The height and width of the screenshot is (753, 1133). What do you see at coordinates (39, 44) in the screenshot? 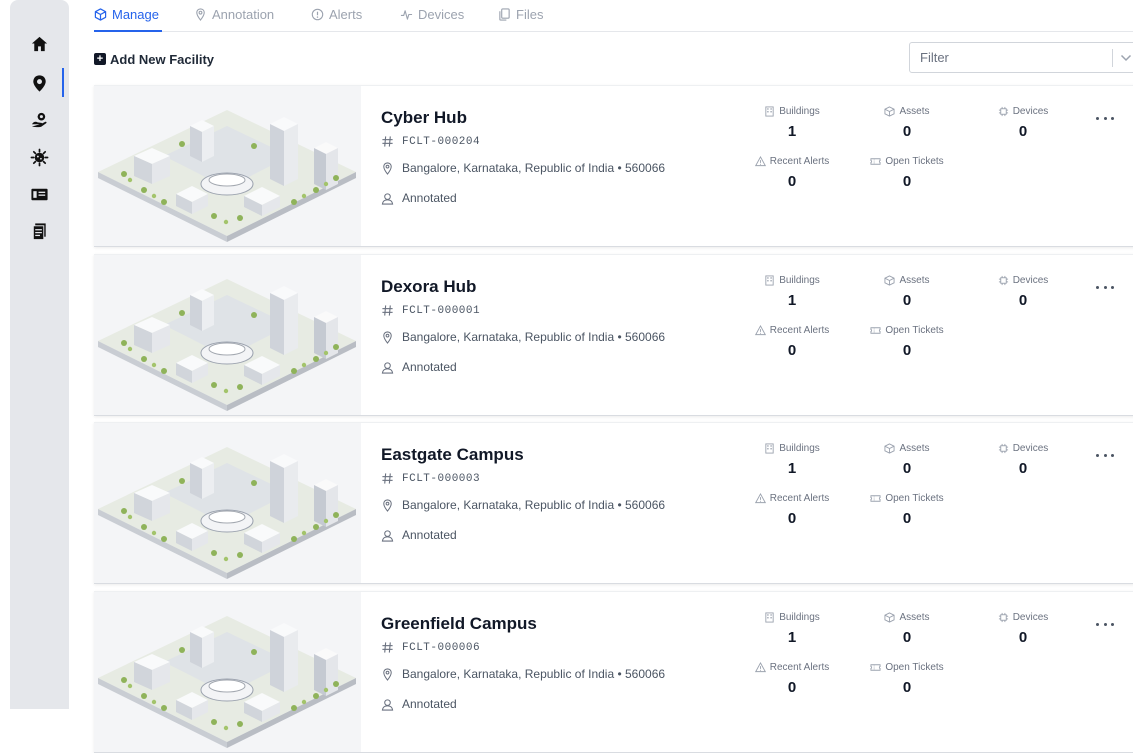
I see `sidebar-item-home` at bounding box center [39, 44].